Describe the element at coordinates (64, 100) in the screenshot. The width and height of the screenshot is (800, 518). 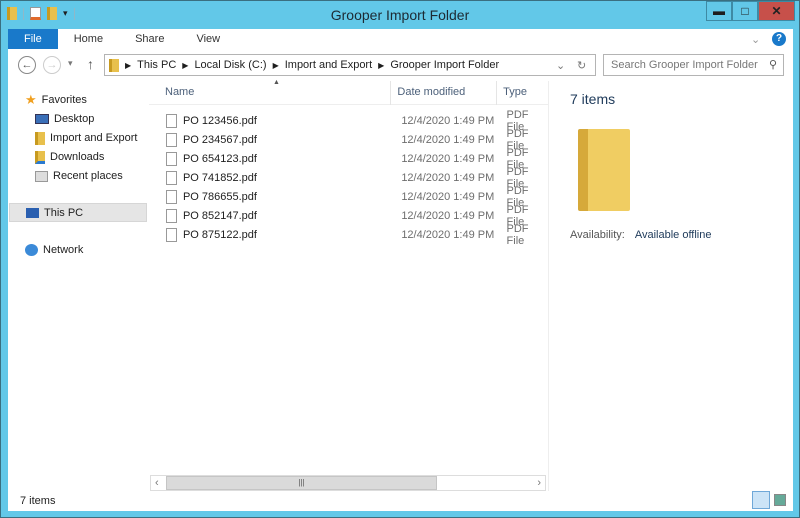
I see `nav-label: Favorites` at that location.